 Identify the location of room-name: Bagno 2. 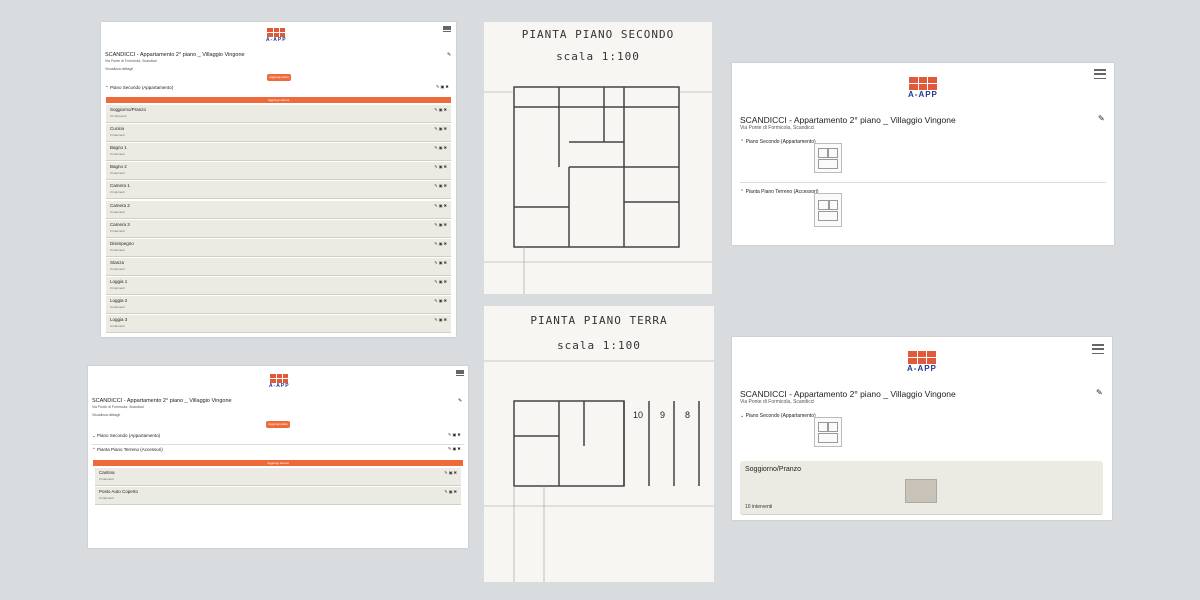
(118, 167).